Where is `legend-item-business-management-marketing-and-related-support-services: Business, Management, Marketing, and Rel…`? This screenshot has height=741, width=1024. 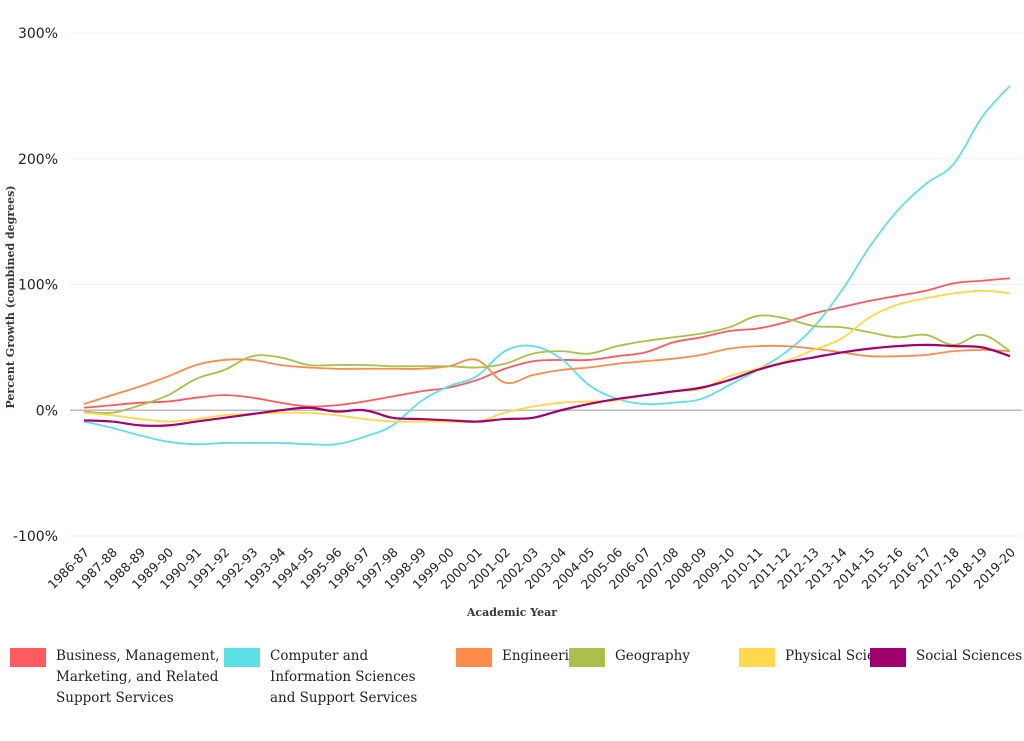
legend-item-business-management-marketing-and-related-support-services: Business, Management, Marketing, and Rel… is located at coordinates (114, 677).